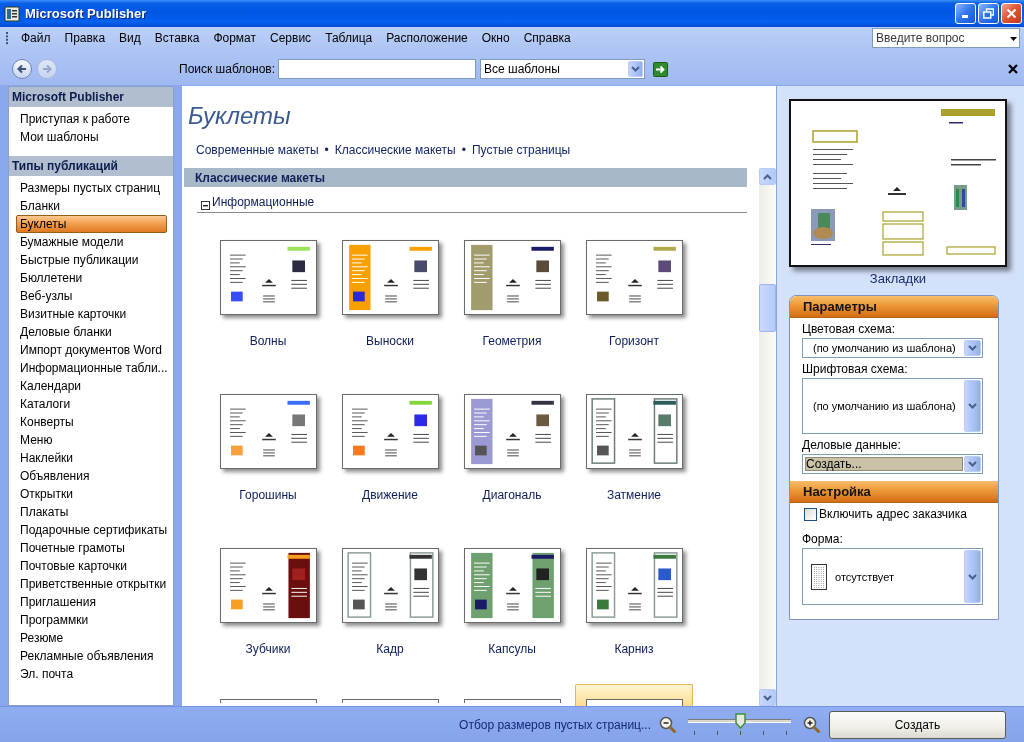  What do you see at coordinates (91, 656) in the screenshot?
I see `sidebar-item: Рекламные объявления` at bounding box center [91, 656].